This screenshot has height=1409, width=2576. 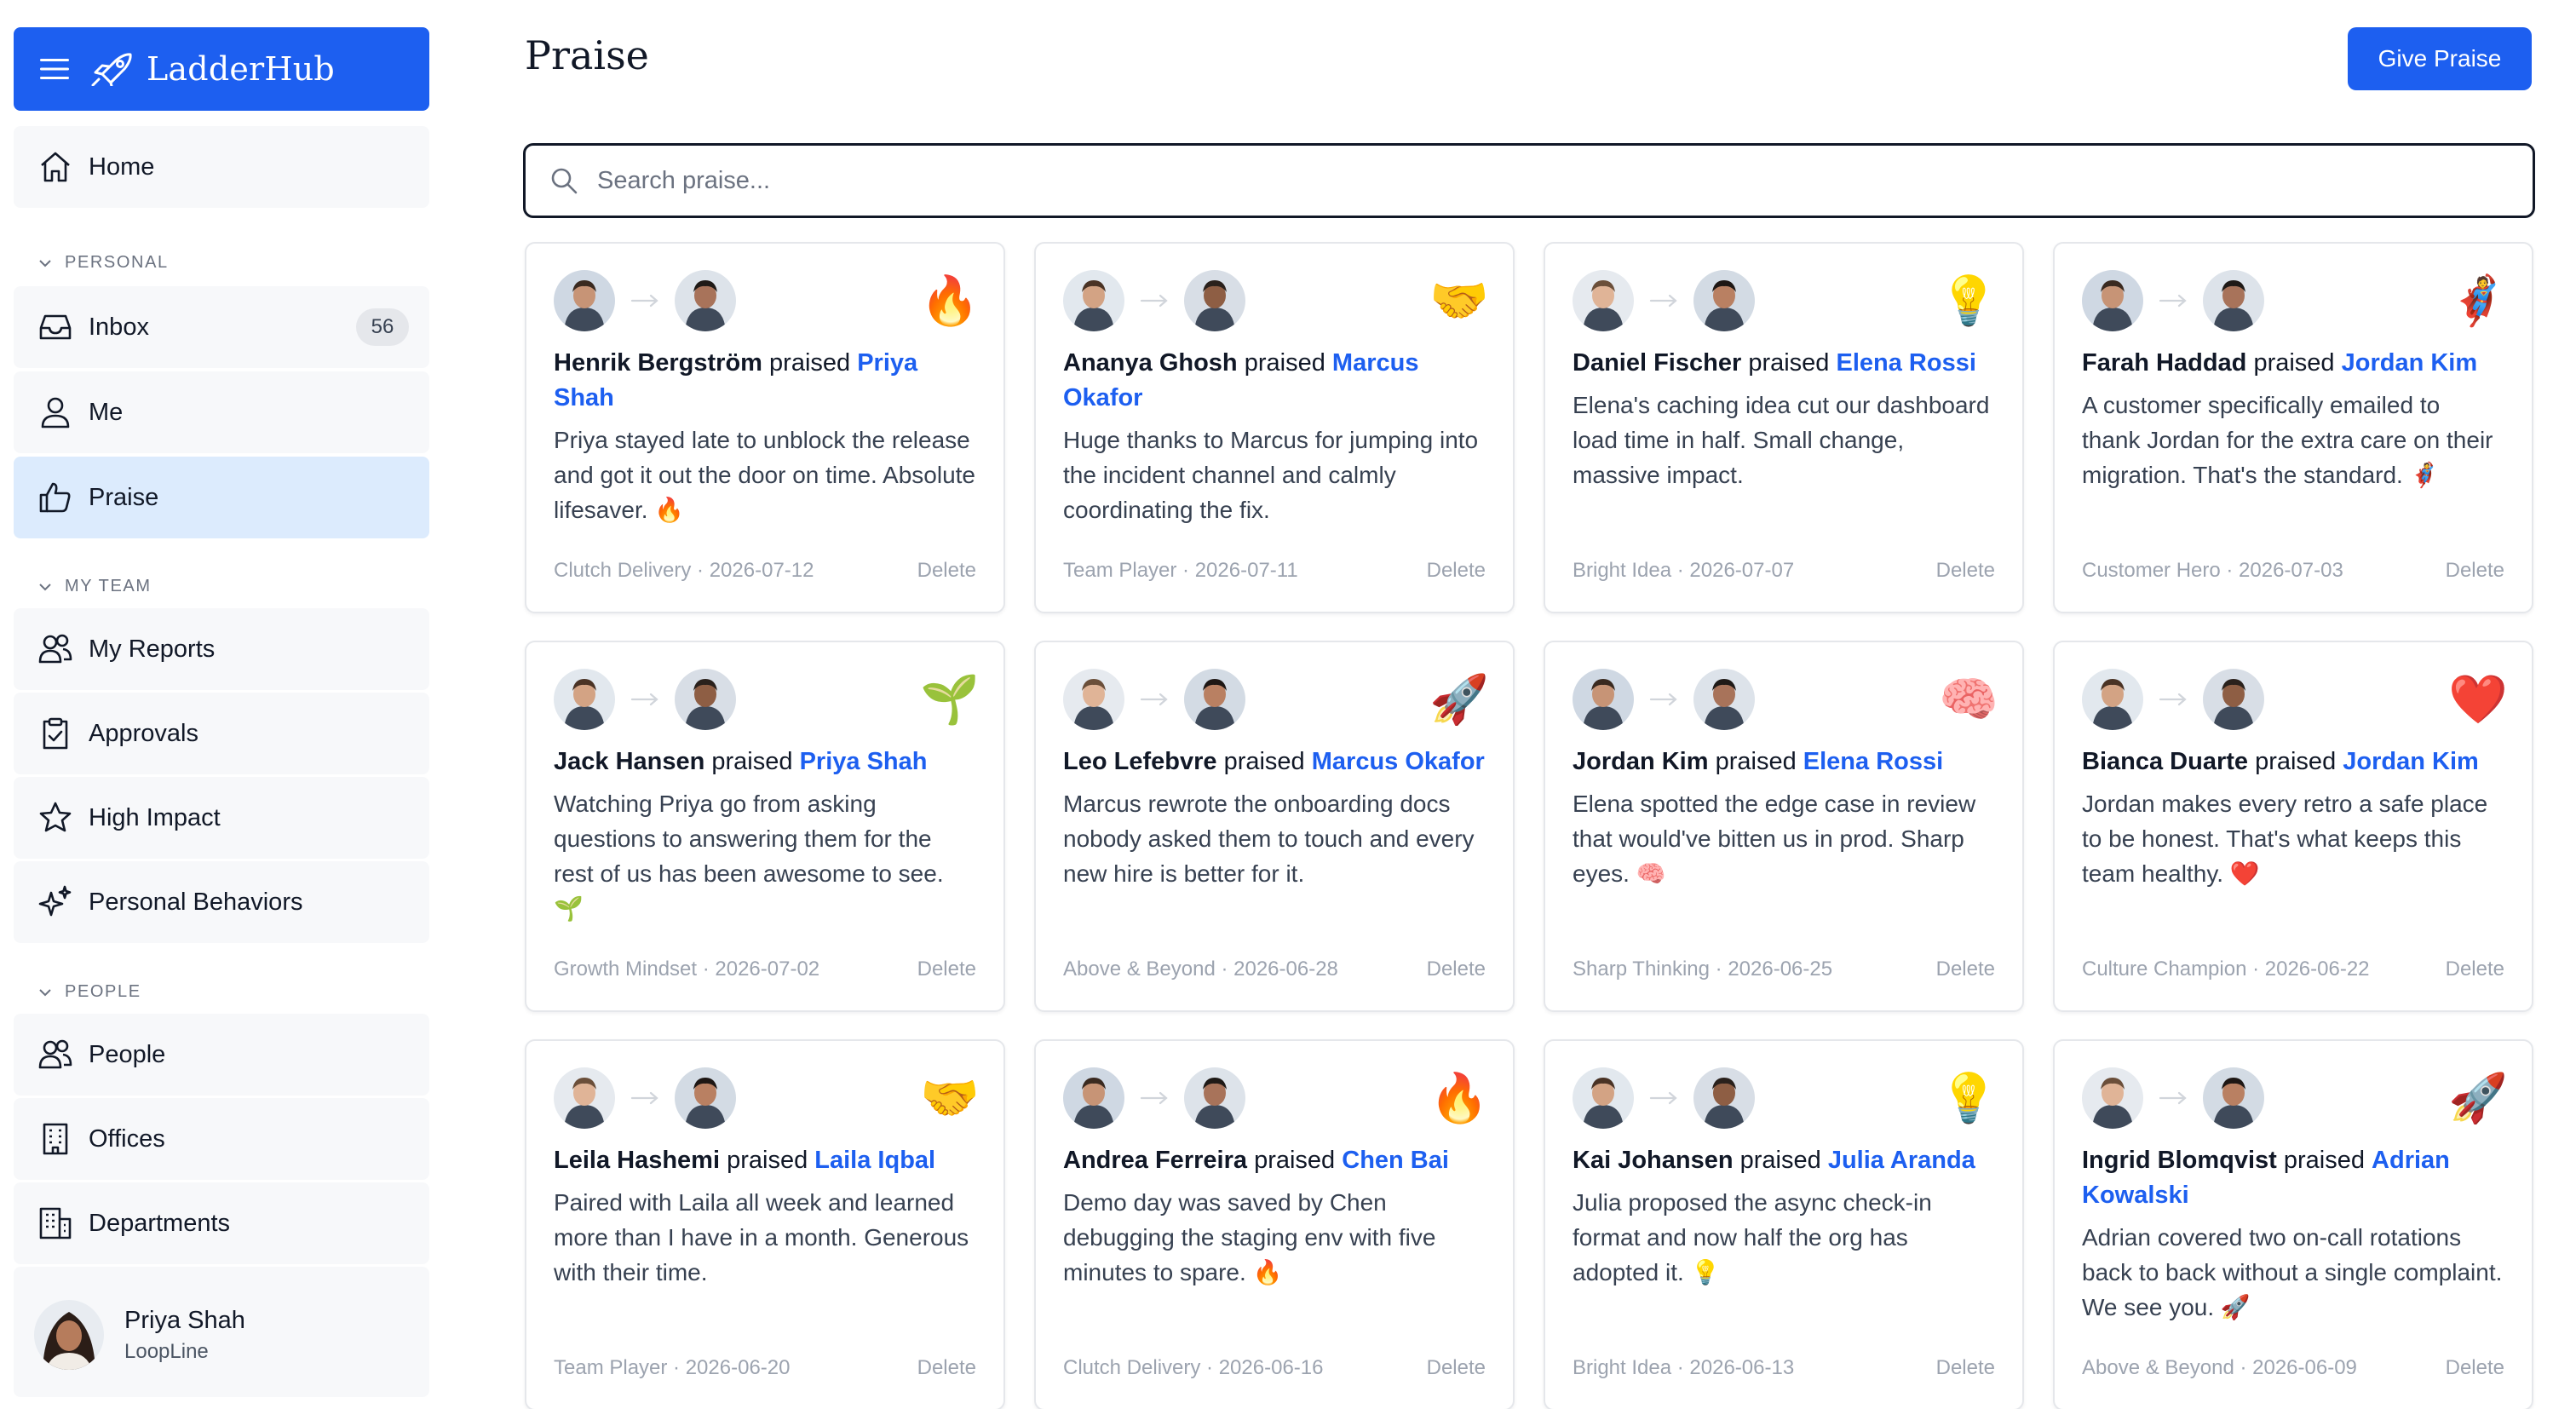 I want to click on sidebar-item-offices: Offices, so click(x=222, y=1139).